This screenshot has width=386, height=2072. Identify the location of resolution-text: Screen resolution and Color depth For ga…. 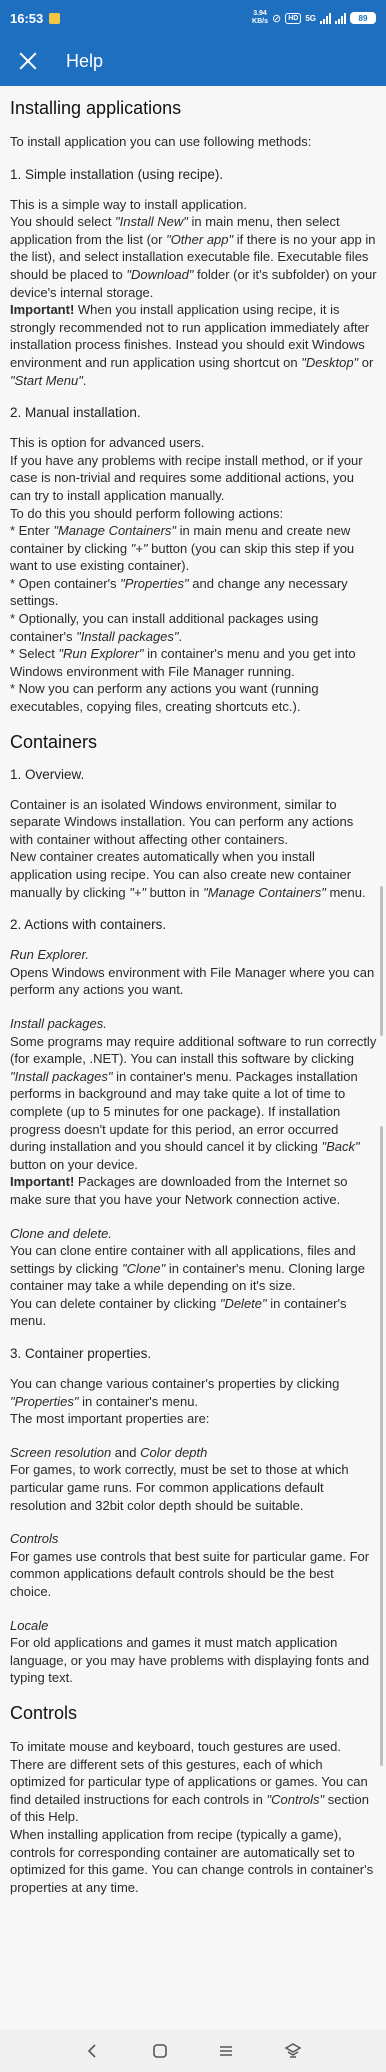
(194, 1479).